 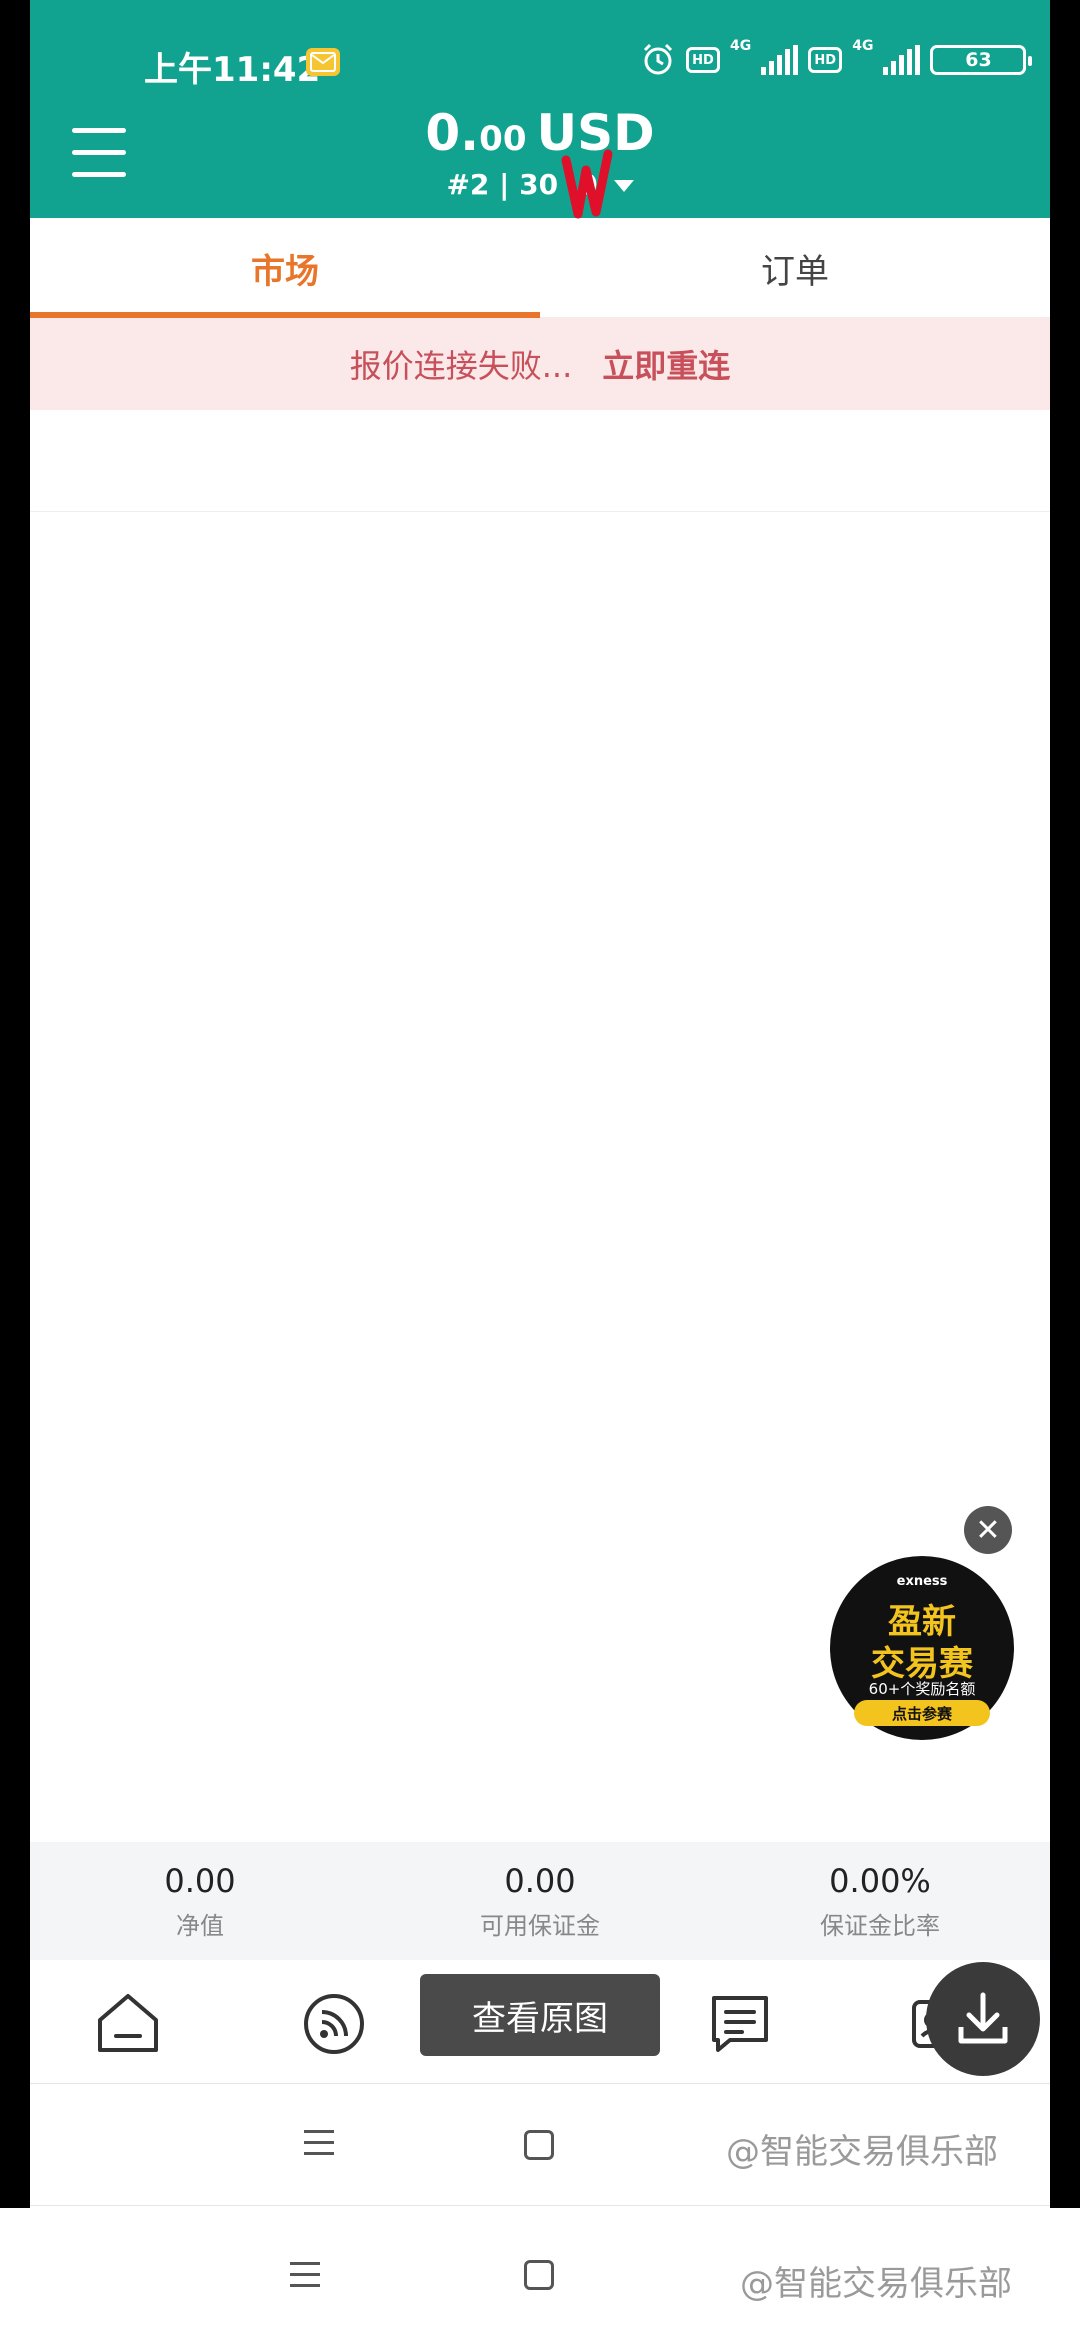 I want to click on status-icons: HD 4G HD 4G 63, so click(x=836, y=59).